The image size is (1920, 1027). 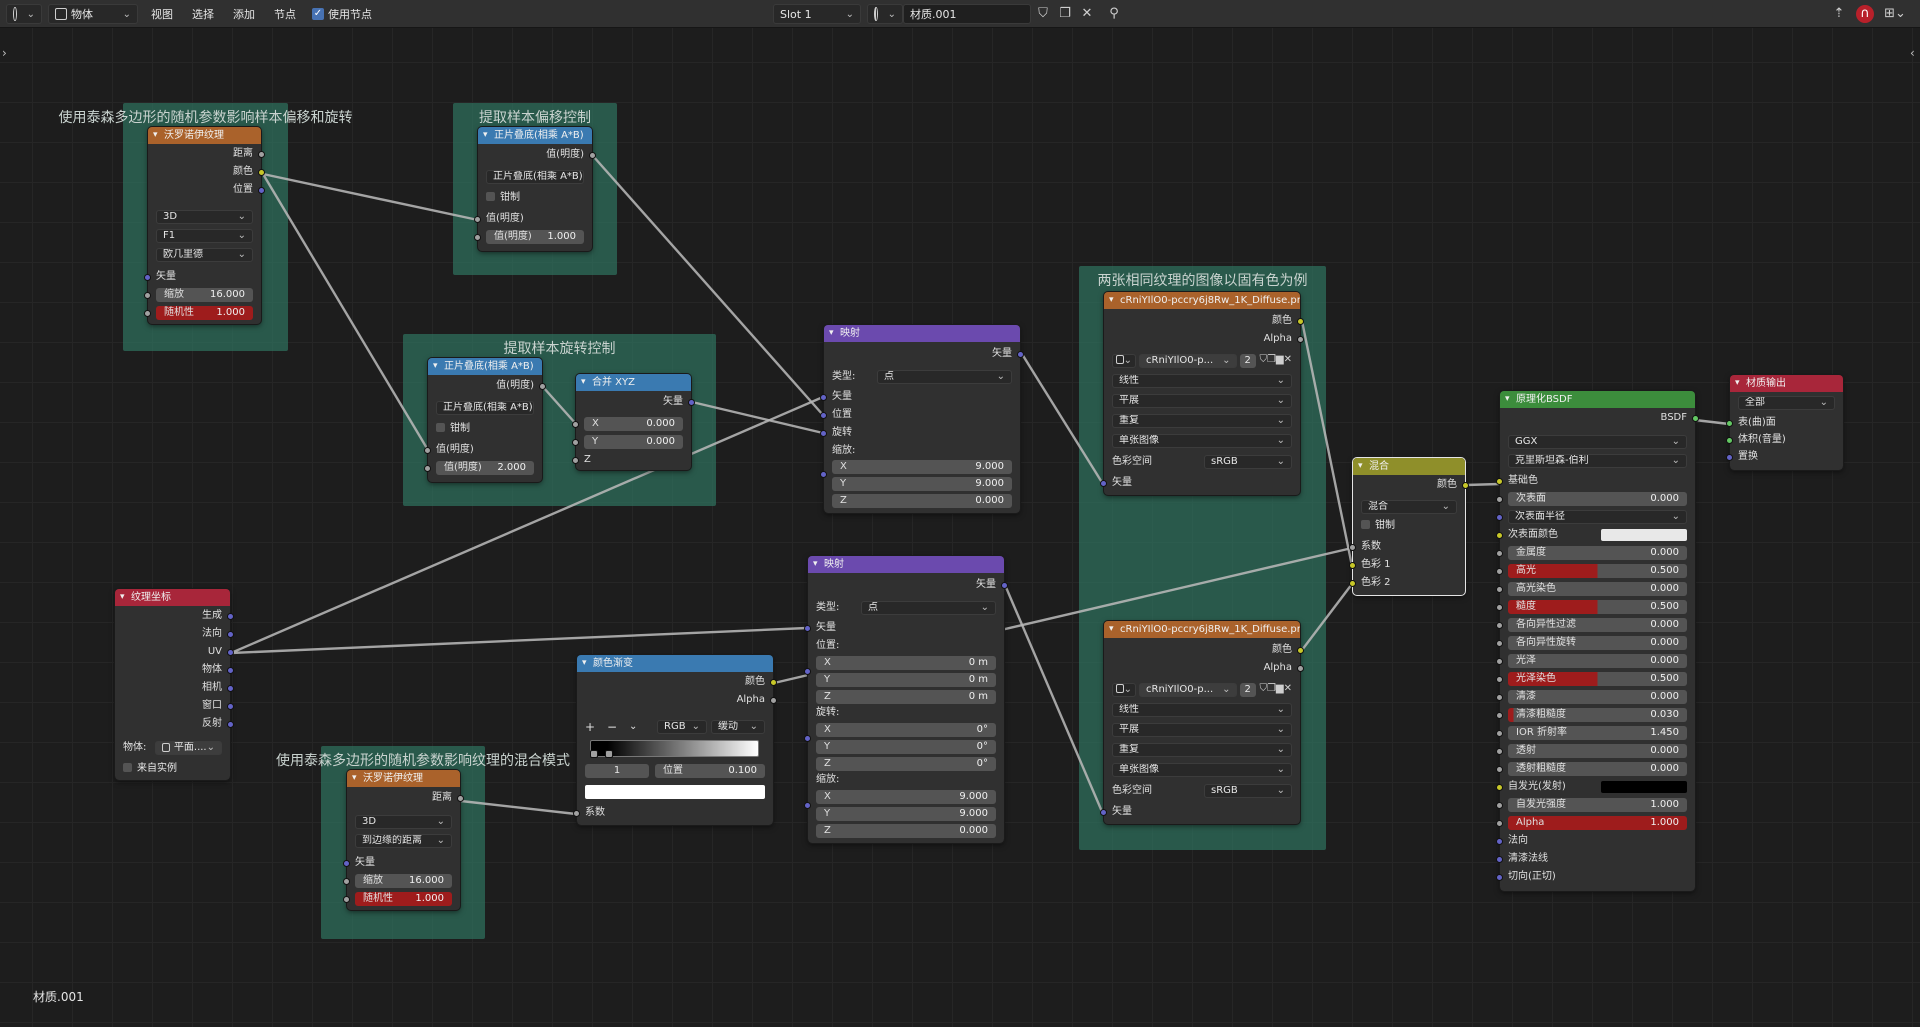 What do you see at coordinates (24, 14) in the screenshot?
I see `editor-type-dropdown: ⌄` at bounding box center [24, 14].